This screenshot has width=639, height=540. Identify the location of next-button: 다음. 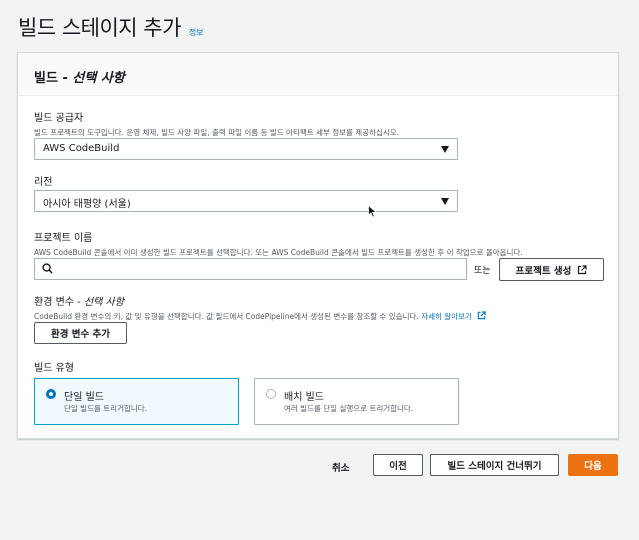
(593, 465).